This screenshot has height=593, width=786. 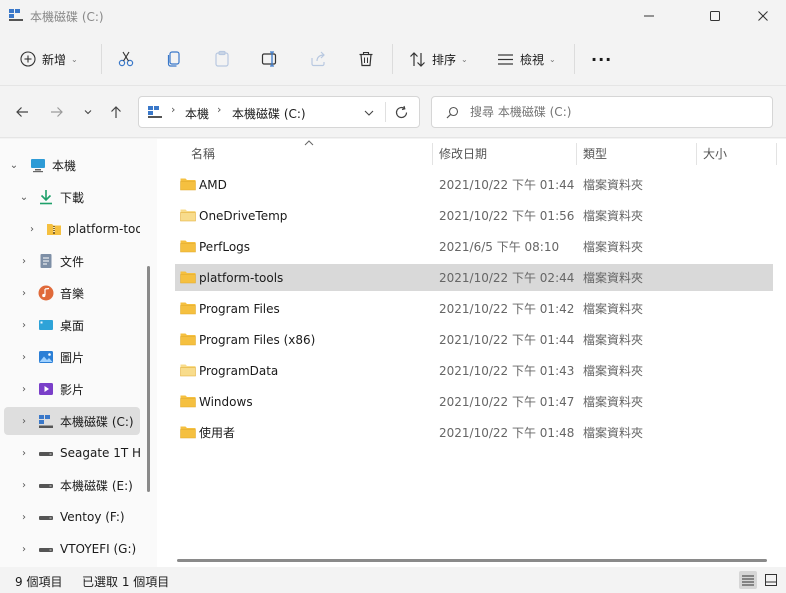 I want to click on file-row: ProgramData 2021/10/22 下午 01:43 檔案資料夾, so click(x=474, y=370).